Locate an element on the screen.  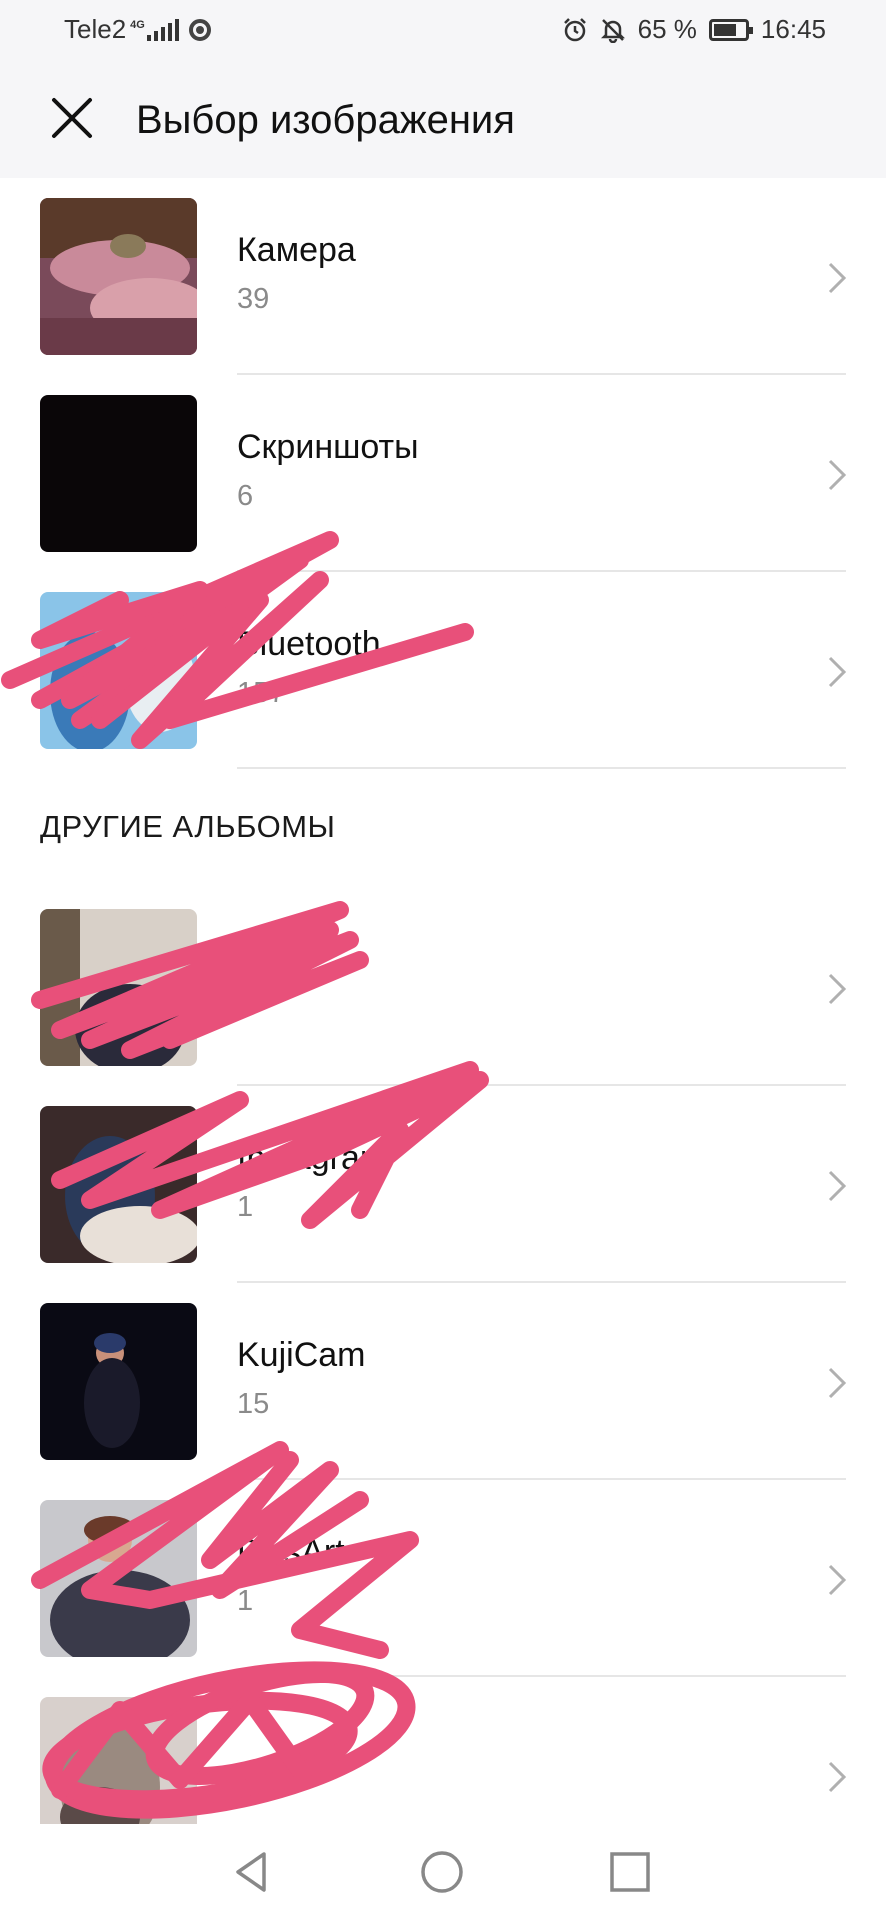
recents-square-icon is located at coordinates (630, 1872).